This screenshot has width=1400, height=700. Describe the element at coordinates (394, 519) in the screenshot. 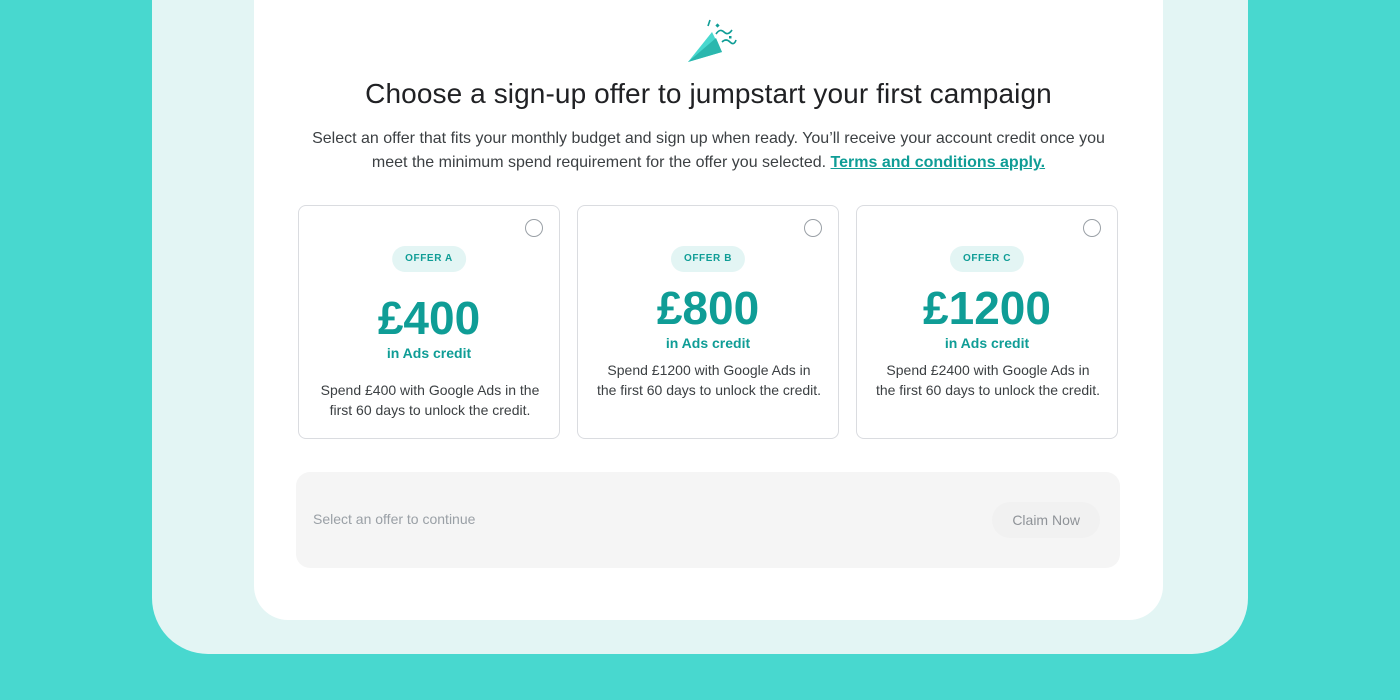

I see `footer-hint: Select an offer to continue` at that location.